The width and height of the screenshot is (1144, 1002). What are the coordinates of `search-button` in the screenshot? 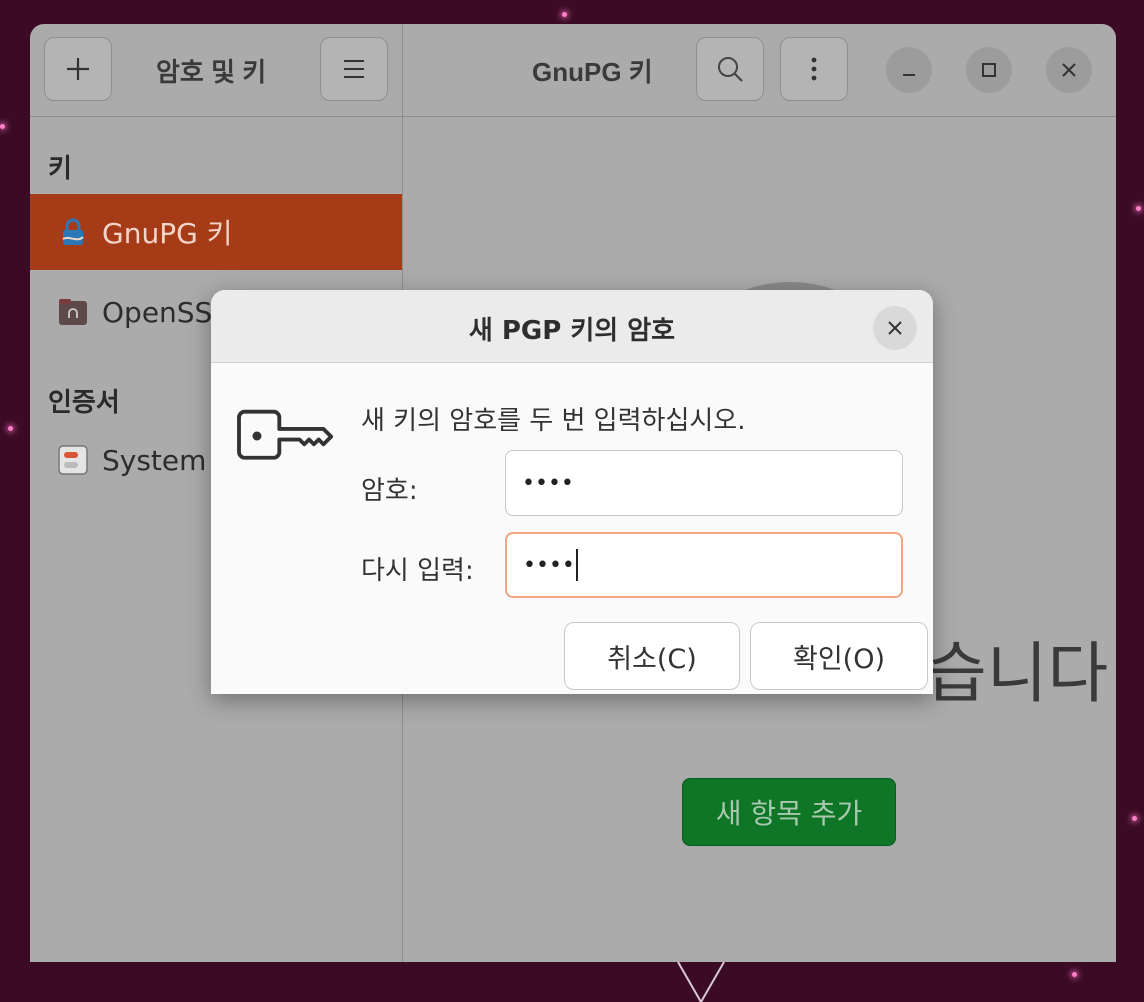 It's located at (730, 69).